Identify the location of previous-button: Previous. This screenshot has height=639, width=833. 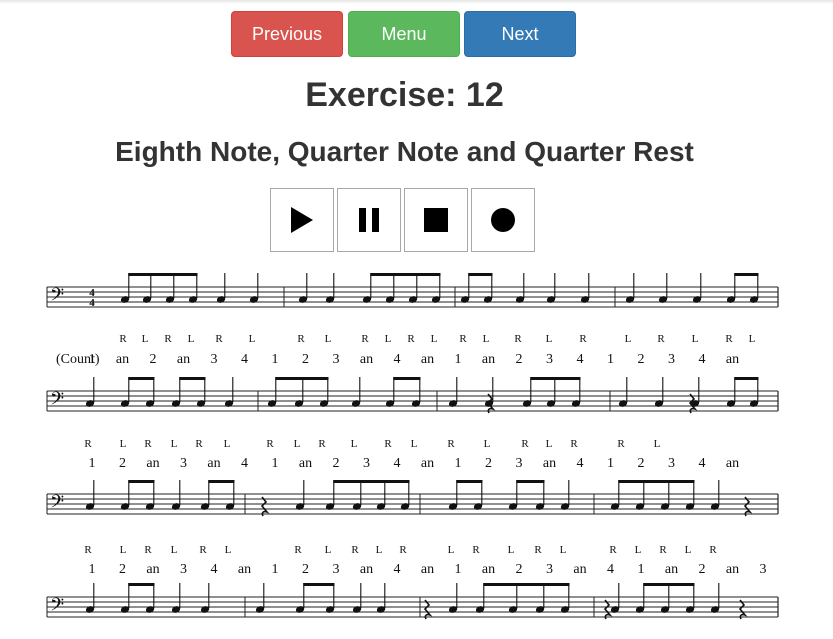
(287, 34).